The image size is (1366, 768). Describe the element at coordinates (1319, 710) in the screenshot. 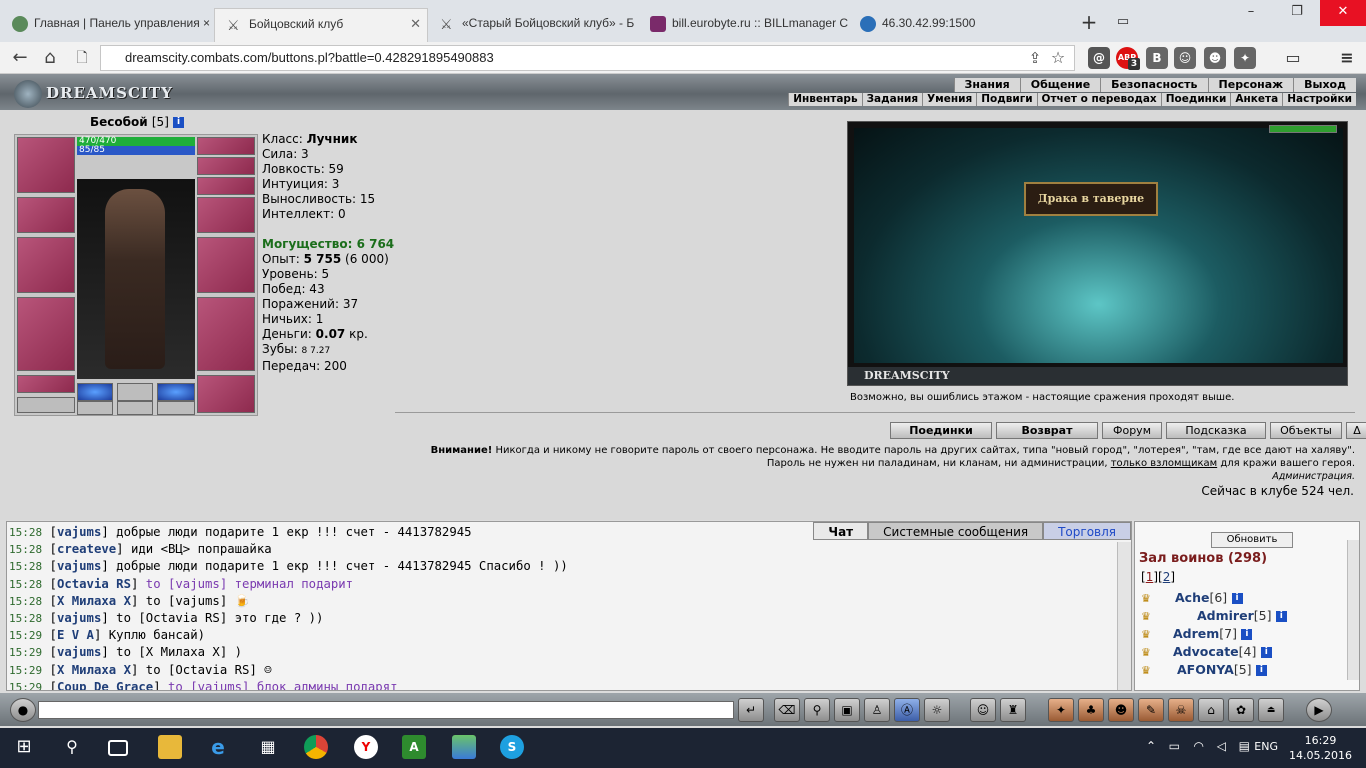

I see `play-icon: ▶` at that location.